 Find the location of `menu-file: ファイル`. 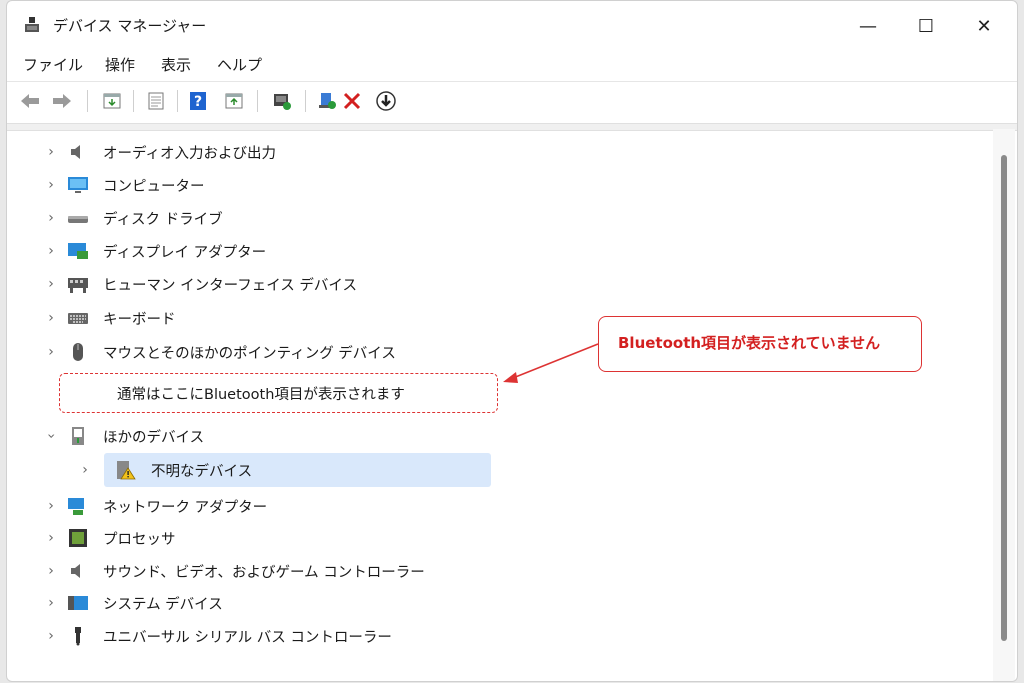

menu-file: ファイル is located at coordinates (53, 64).